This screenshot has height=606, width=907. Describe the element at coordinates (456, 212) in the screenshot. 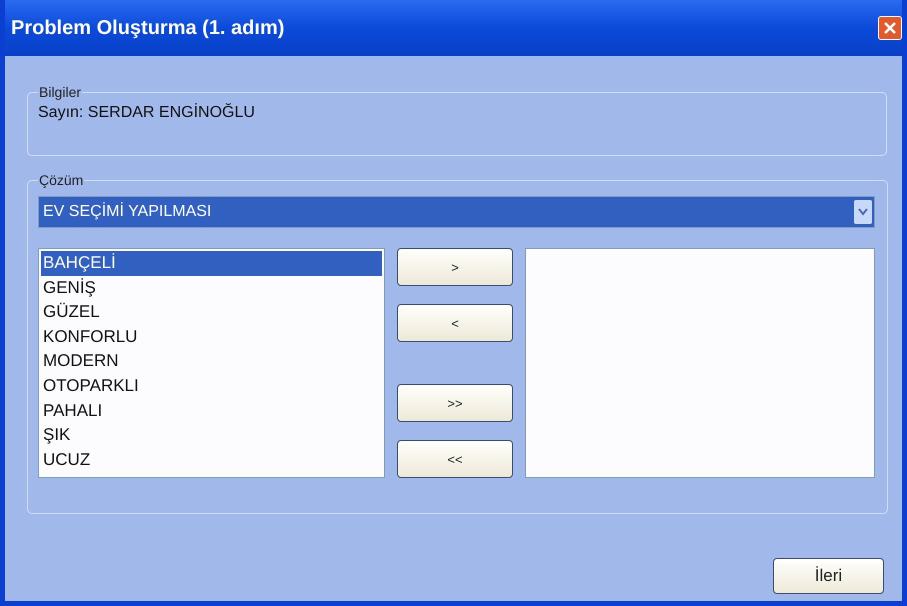

I see `problem-dropdown: EV SEÇİMİ YAPILMASI` at that location.